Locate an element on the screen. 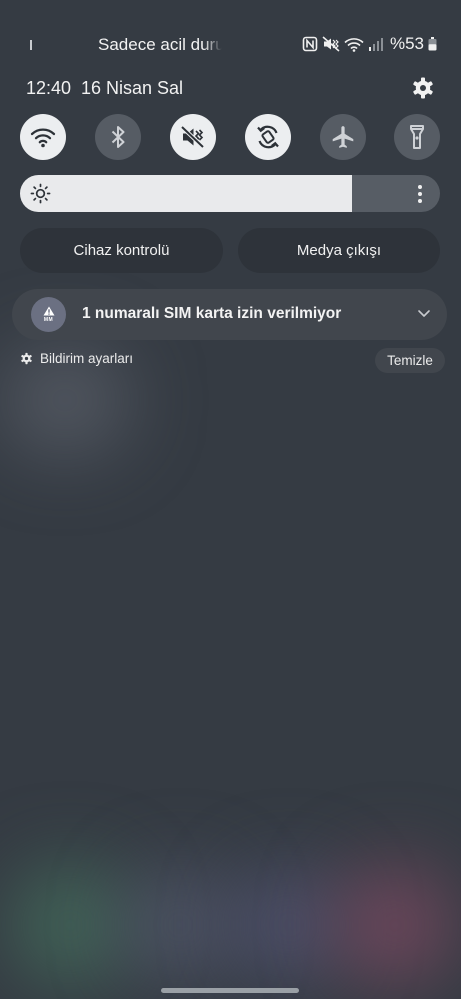 This screenshot has height=999, width=461. mute-icon is located at coordinates (192, 137).